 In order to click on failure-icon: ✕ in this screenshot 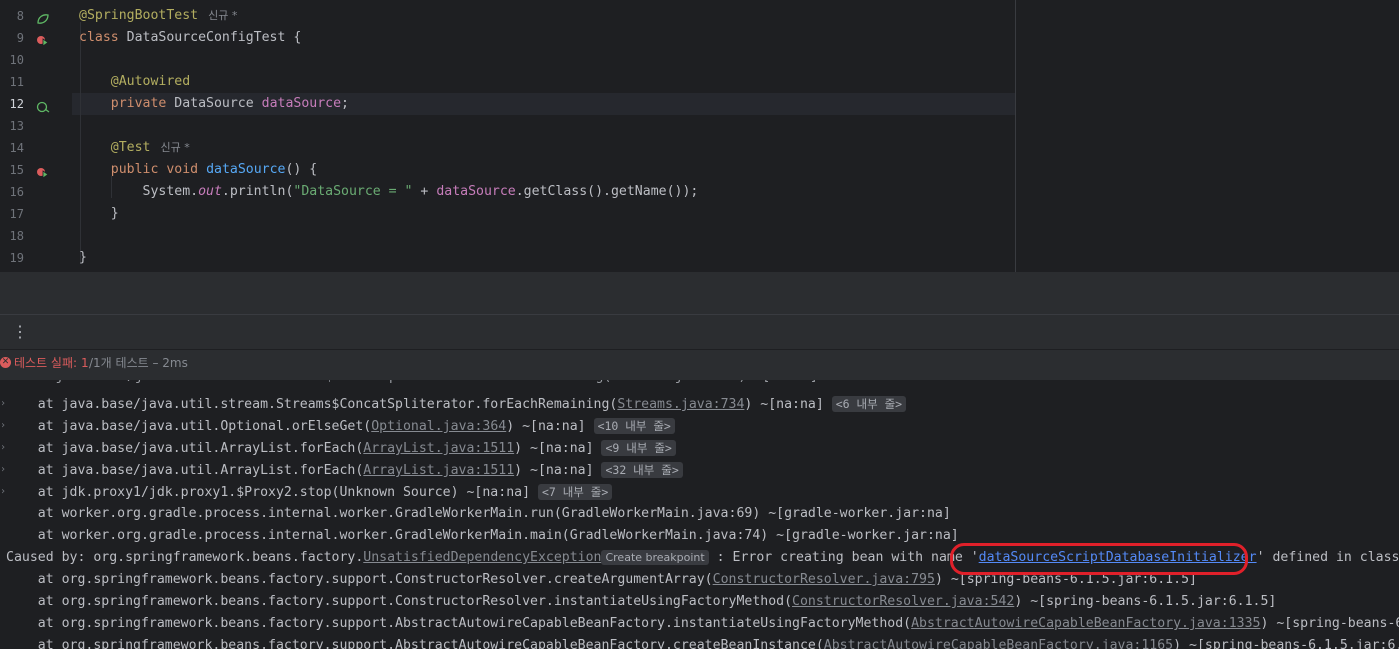, I will do `click(5, 362)`.